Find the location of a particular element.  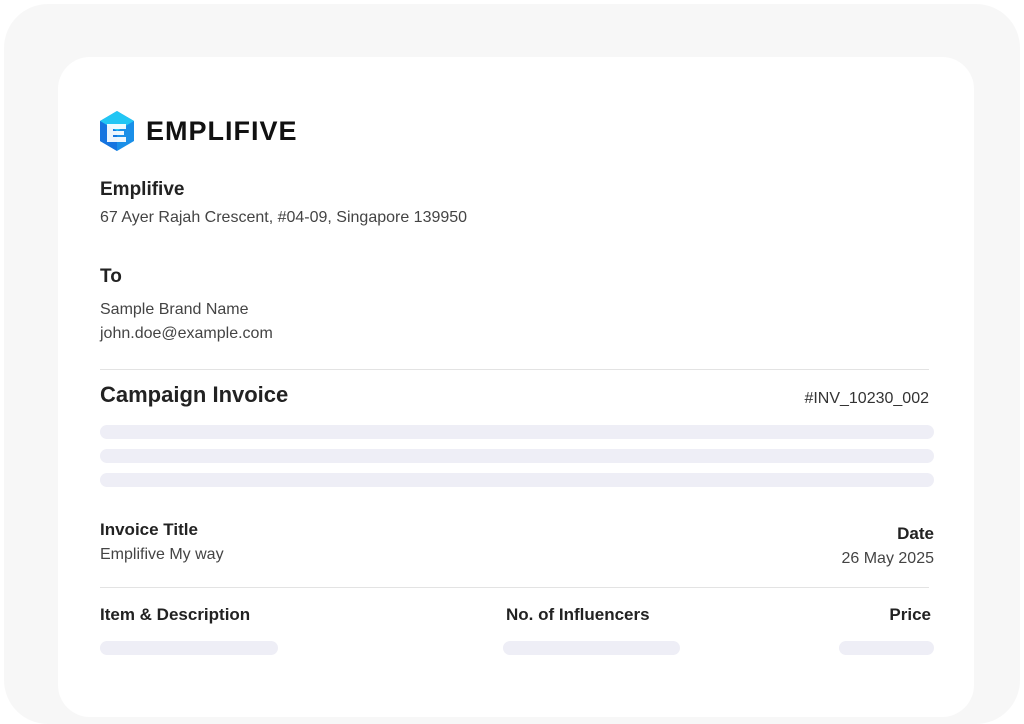

emplifive-hex-logo-icon is located at coordinates (117, 131).